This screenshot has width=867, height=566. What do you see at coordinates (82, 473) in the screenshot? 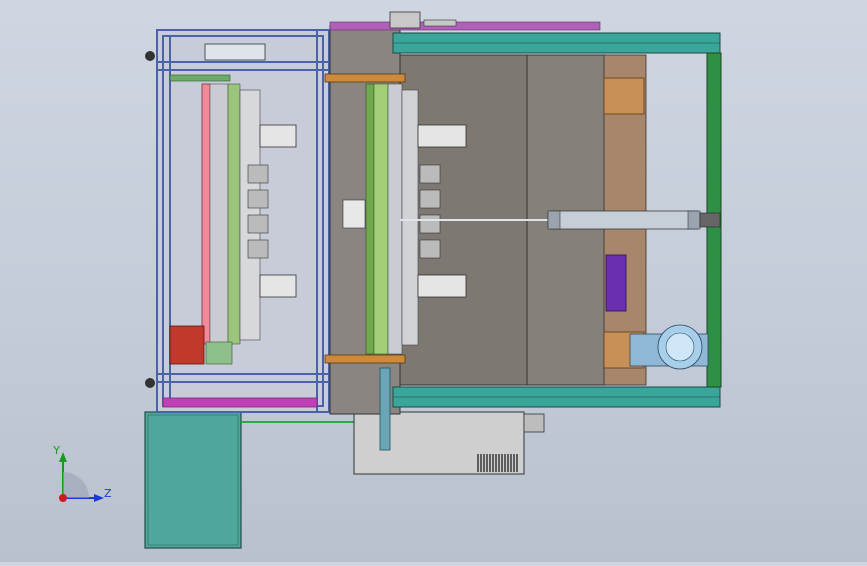
I see `coordinate-triad: Y Z` at bounding box center [82, 473].